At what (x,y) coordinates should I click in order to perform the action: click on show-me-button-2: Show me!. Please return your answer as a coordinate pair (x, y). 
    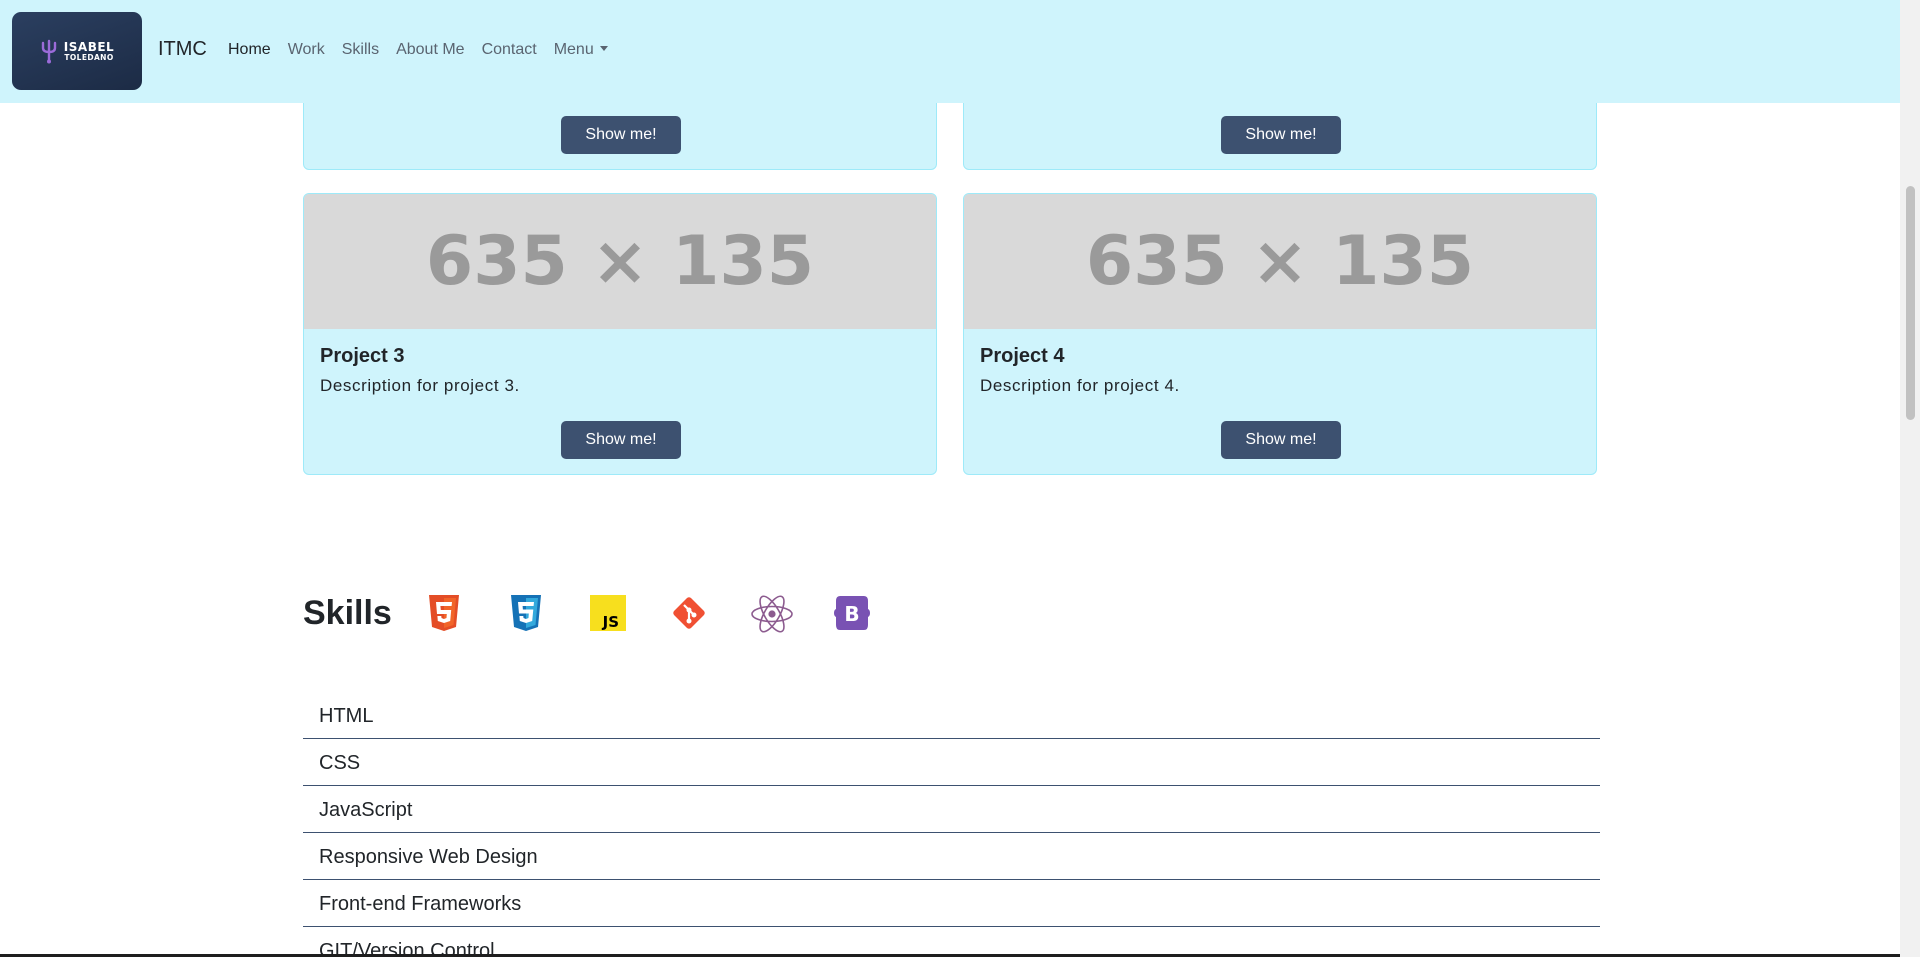
    Looking at the image, I should click on (1281, 135).